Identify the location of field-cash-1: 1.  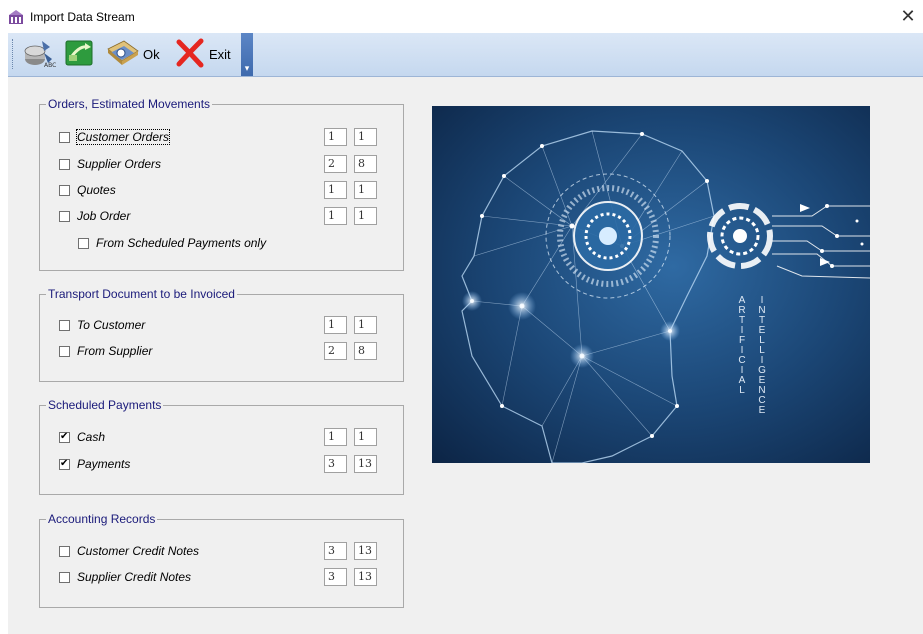
(335, 437).